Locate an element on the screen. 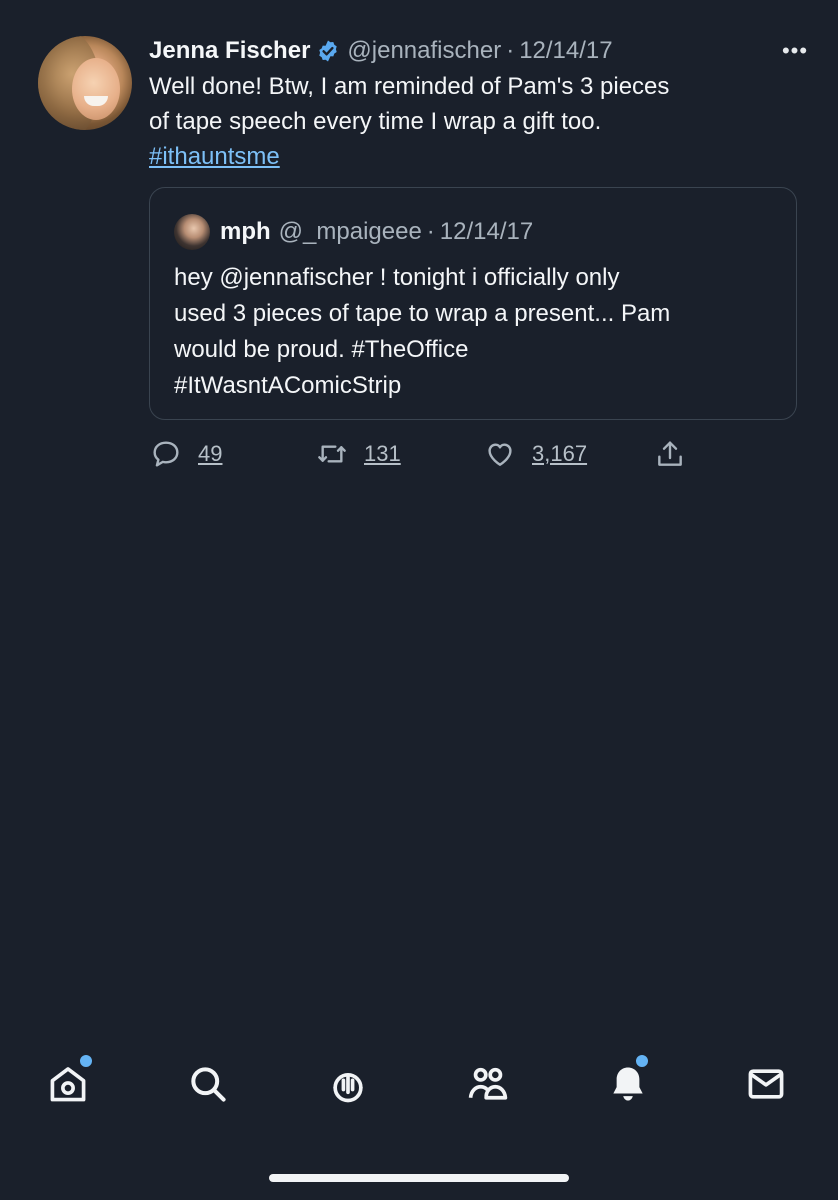 The image size is (838, 1200). more-options-icon: ••• is located at coordinates (795, 51).